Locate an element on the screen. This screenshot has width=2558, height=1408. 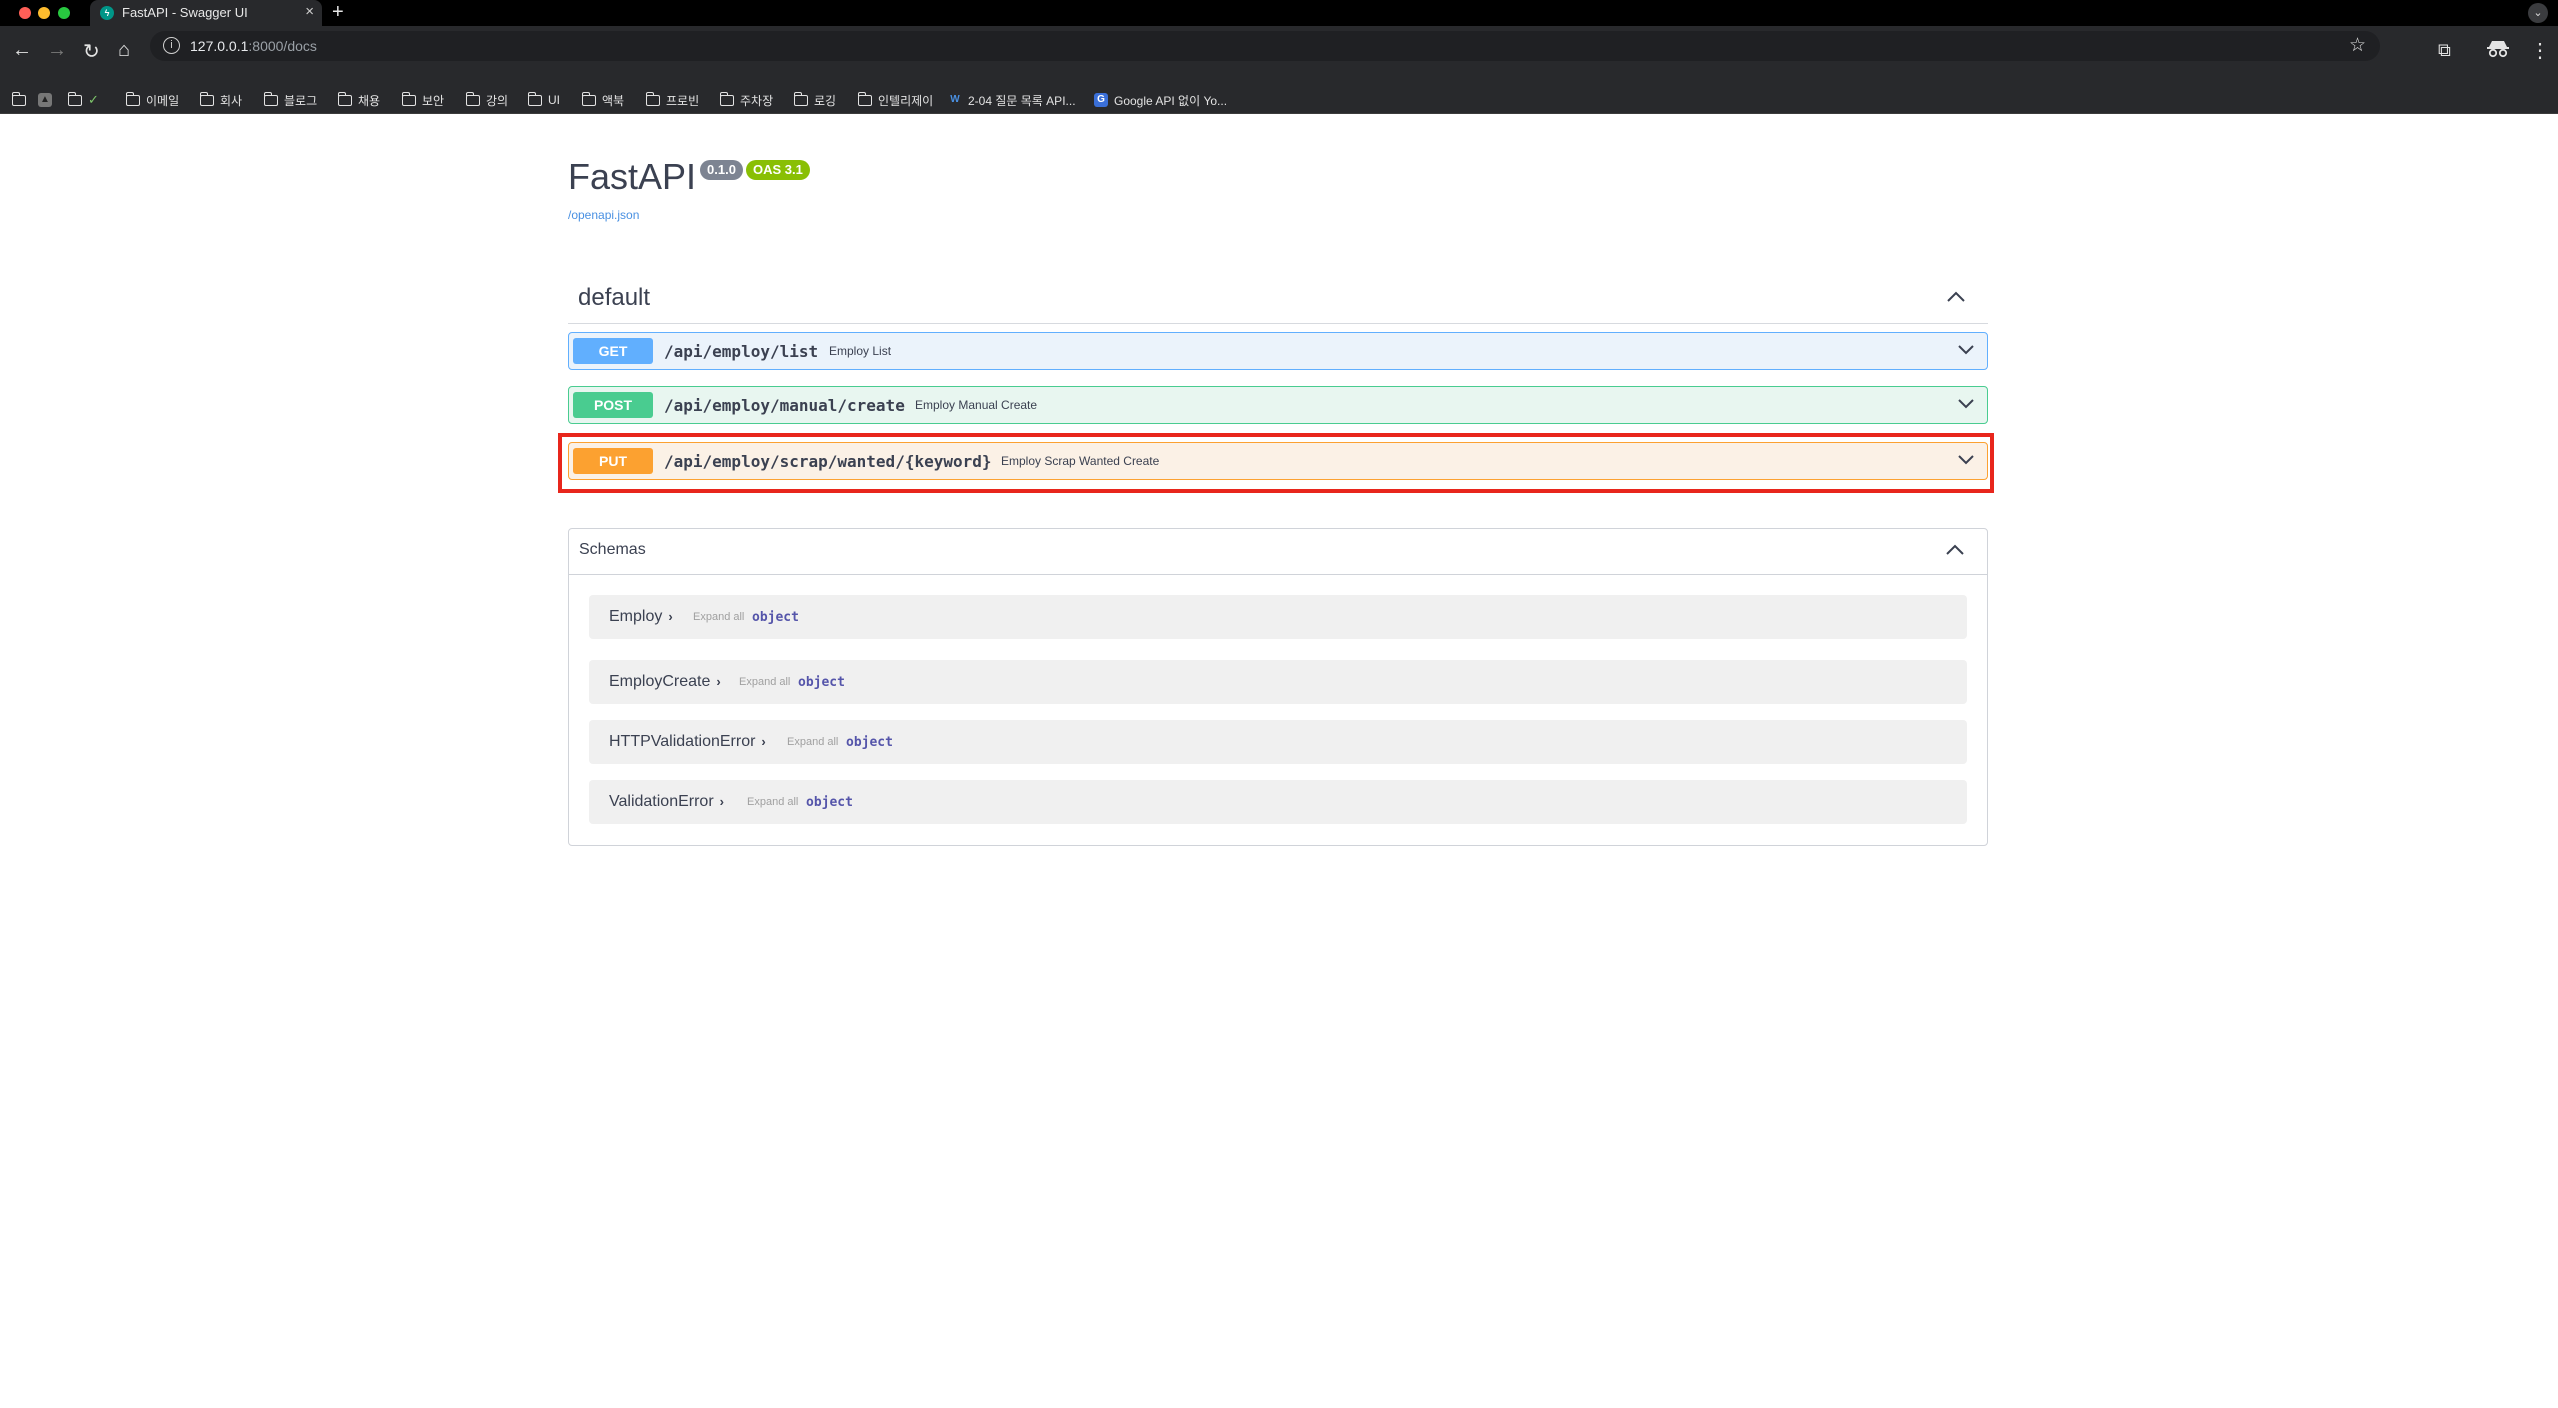
address-bar: i 127.0.0.1:8000/docs ☆ is located at coordinates (1265, 46).